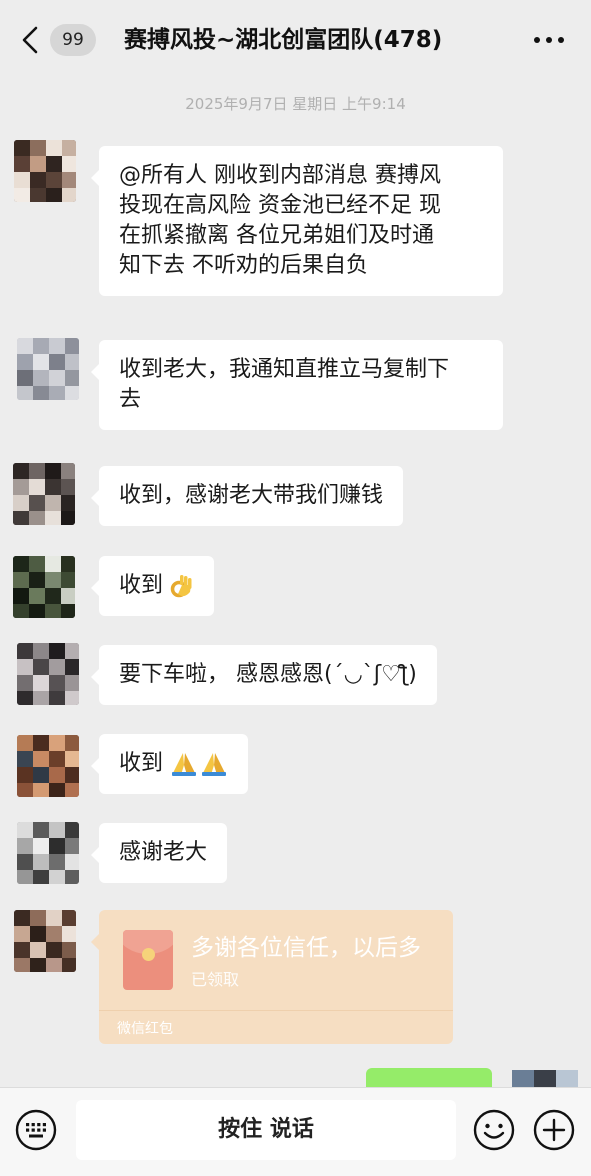 The height and width of the screenshot is (1176, 591). What do you see at coordinates (554, 1130) in the screenshot?
I see `plus-icon` at bounding box center [554, 1130].